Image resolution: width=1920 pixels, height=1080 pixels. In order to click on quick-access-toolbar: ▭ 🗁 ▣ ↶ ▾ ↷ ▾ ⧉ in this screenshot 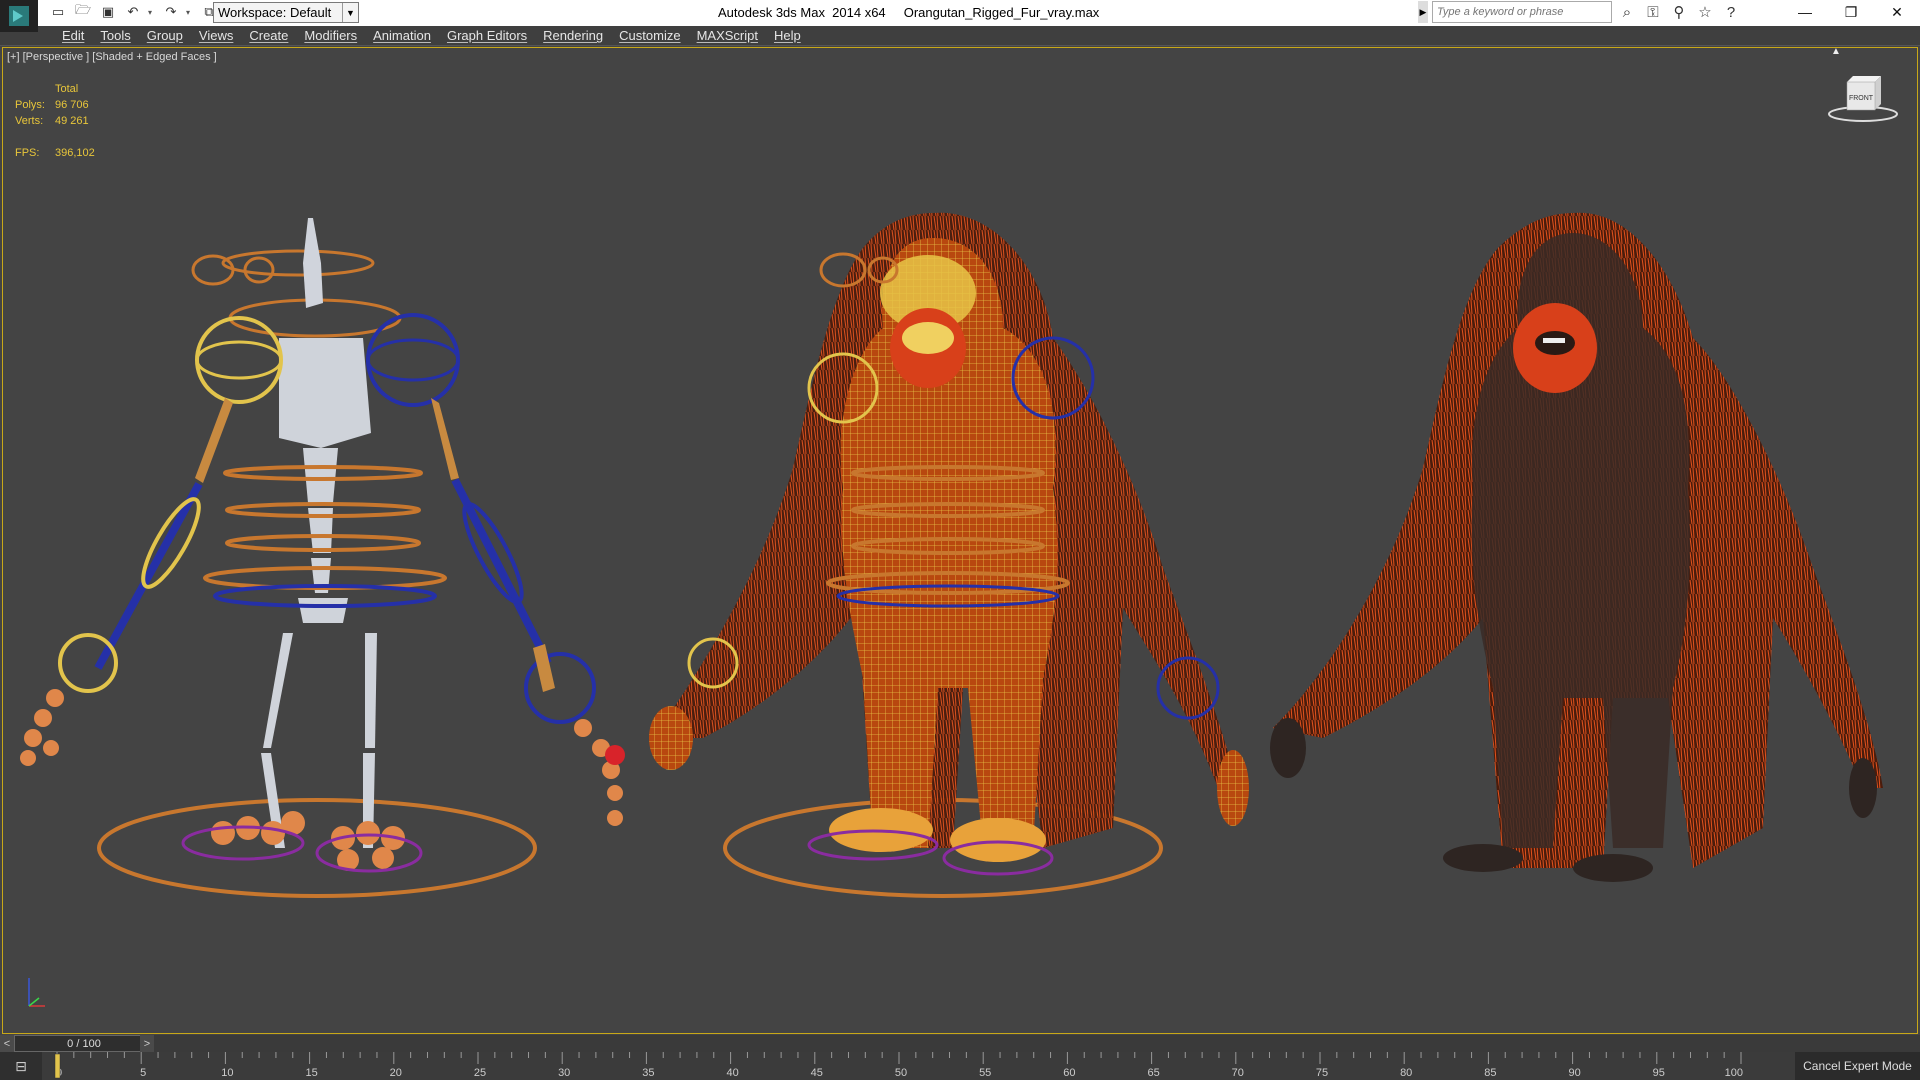, I will do `click(133, 12)`.